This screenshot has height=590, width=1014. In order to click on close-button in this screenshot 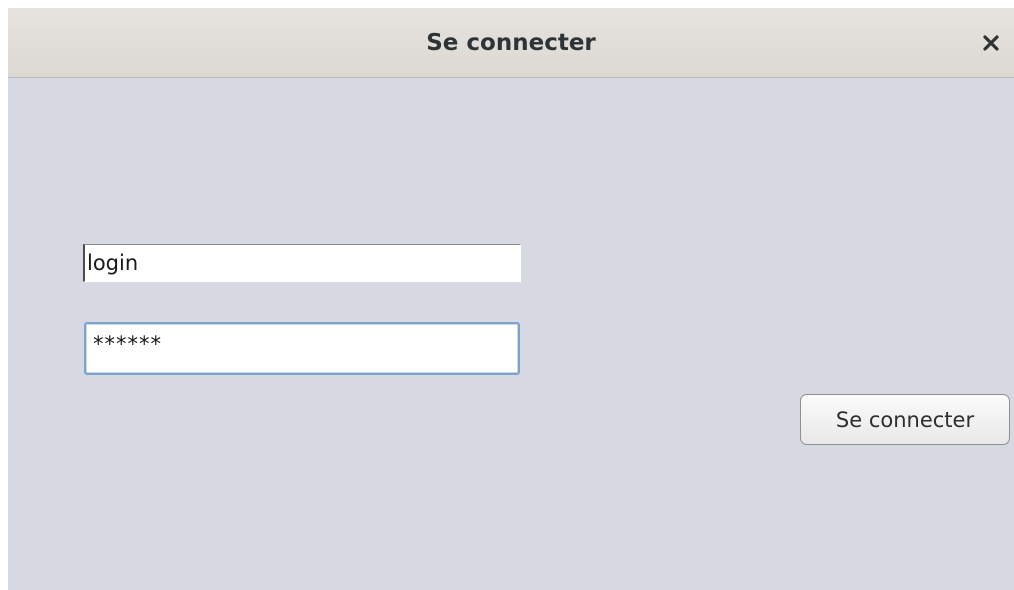, I will do `click(991, 43)`.